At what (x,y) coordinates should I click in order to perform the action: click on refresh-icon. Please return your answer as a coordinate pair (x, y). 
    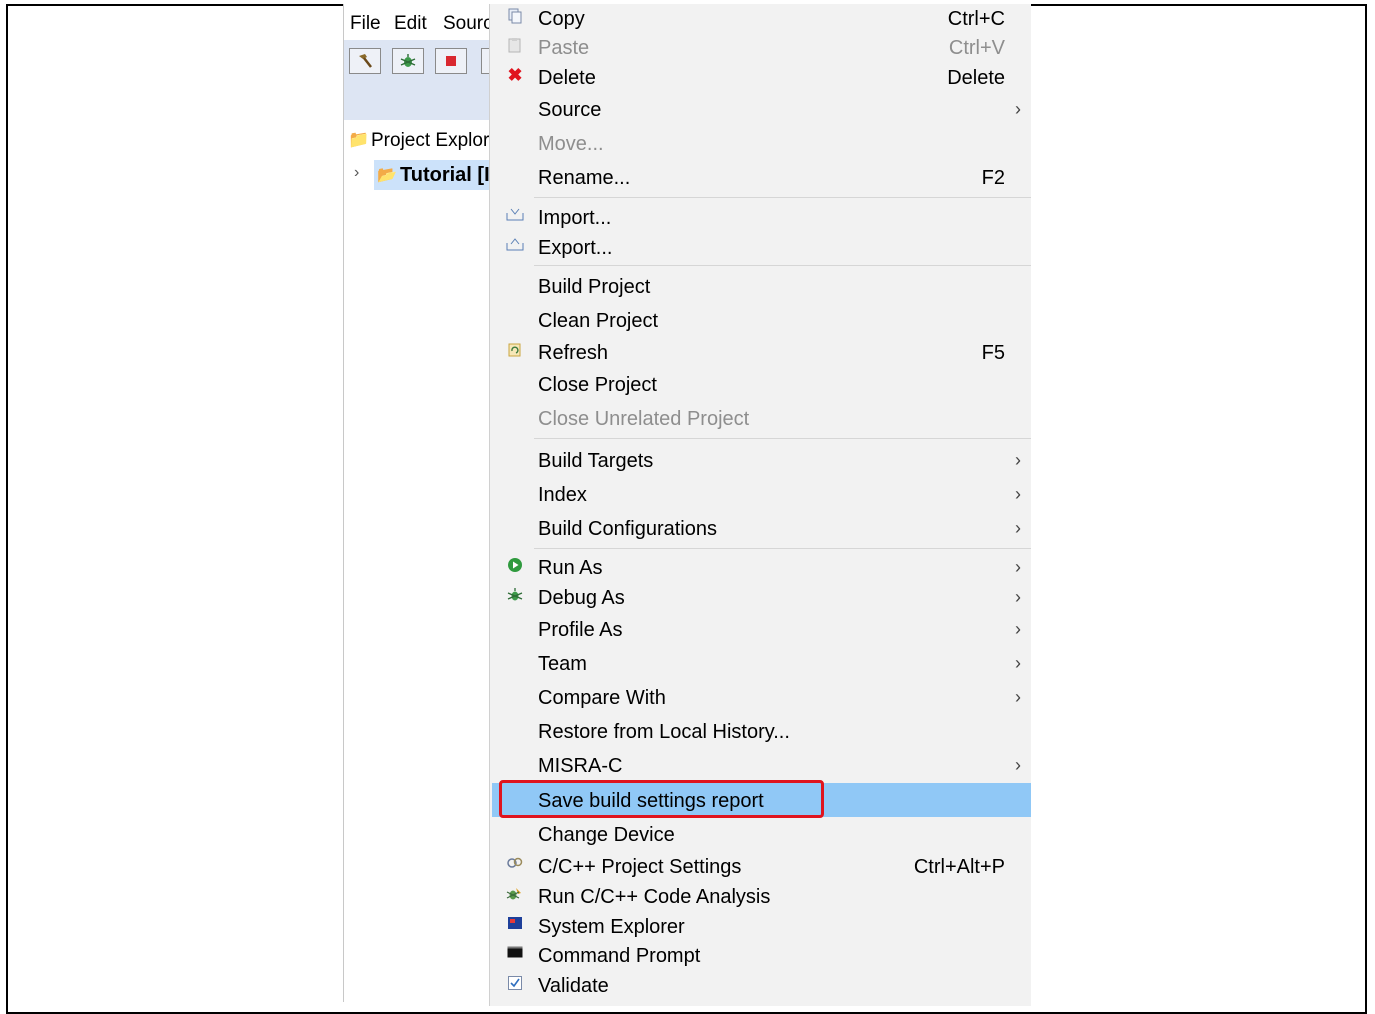
    Looking at the image, I should click on (515, 352).